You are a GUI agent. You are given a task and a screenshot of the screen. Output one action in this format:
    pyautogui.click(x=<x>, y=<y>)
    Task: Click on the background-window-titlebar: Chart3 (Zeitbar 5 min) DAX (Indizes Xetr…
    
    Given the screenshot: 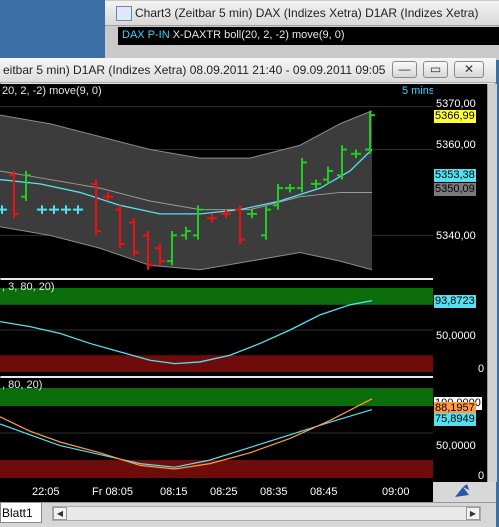 What is the action you would take?
    pyautogui.click(x=302, y=13)
    